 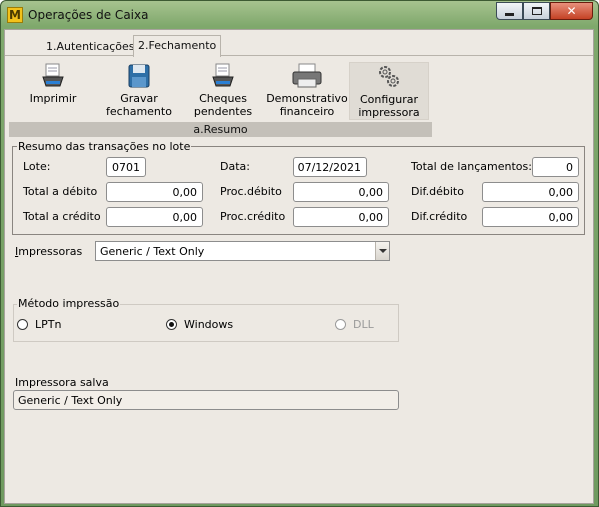 What do you see at coordinates (48, 324) in the screenshot?
I see `radio-lptn-label: LPTn` at bounding box center [48, 324].